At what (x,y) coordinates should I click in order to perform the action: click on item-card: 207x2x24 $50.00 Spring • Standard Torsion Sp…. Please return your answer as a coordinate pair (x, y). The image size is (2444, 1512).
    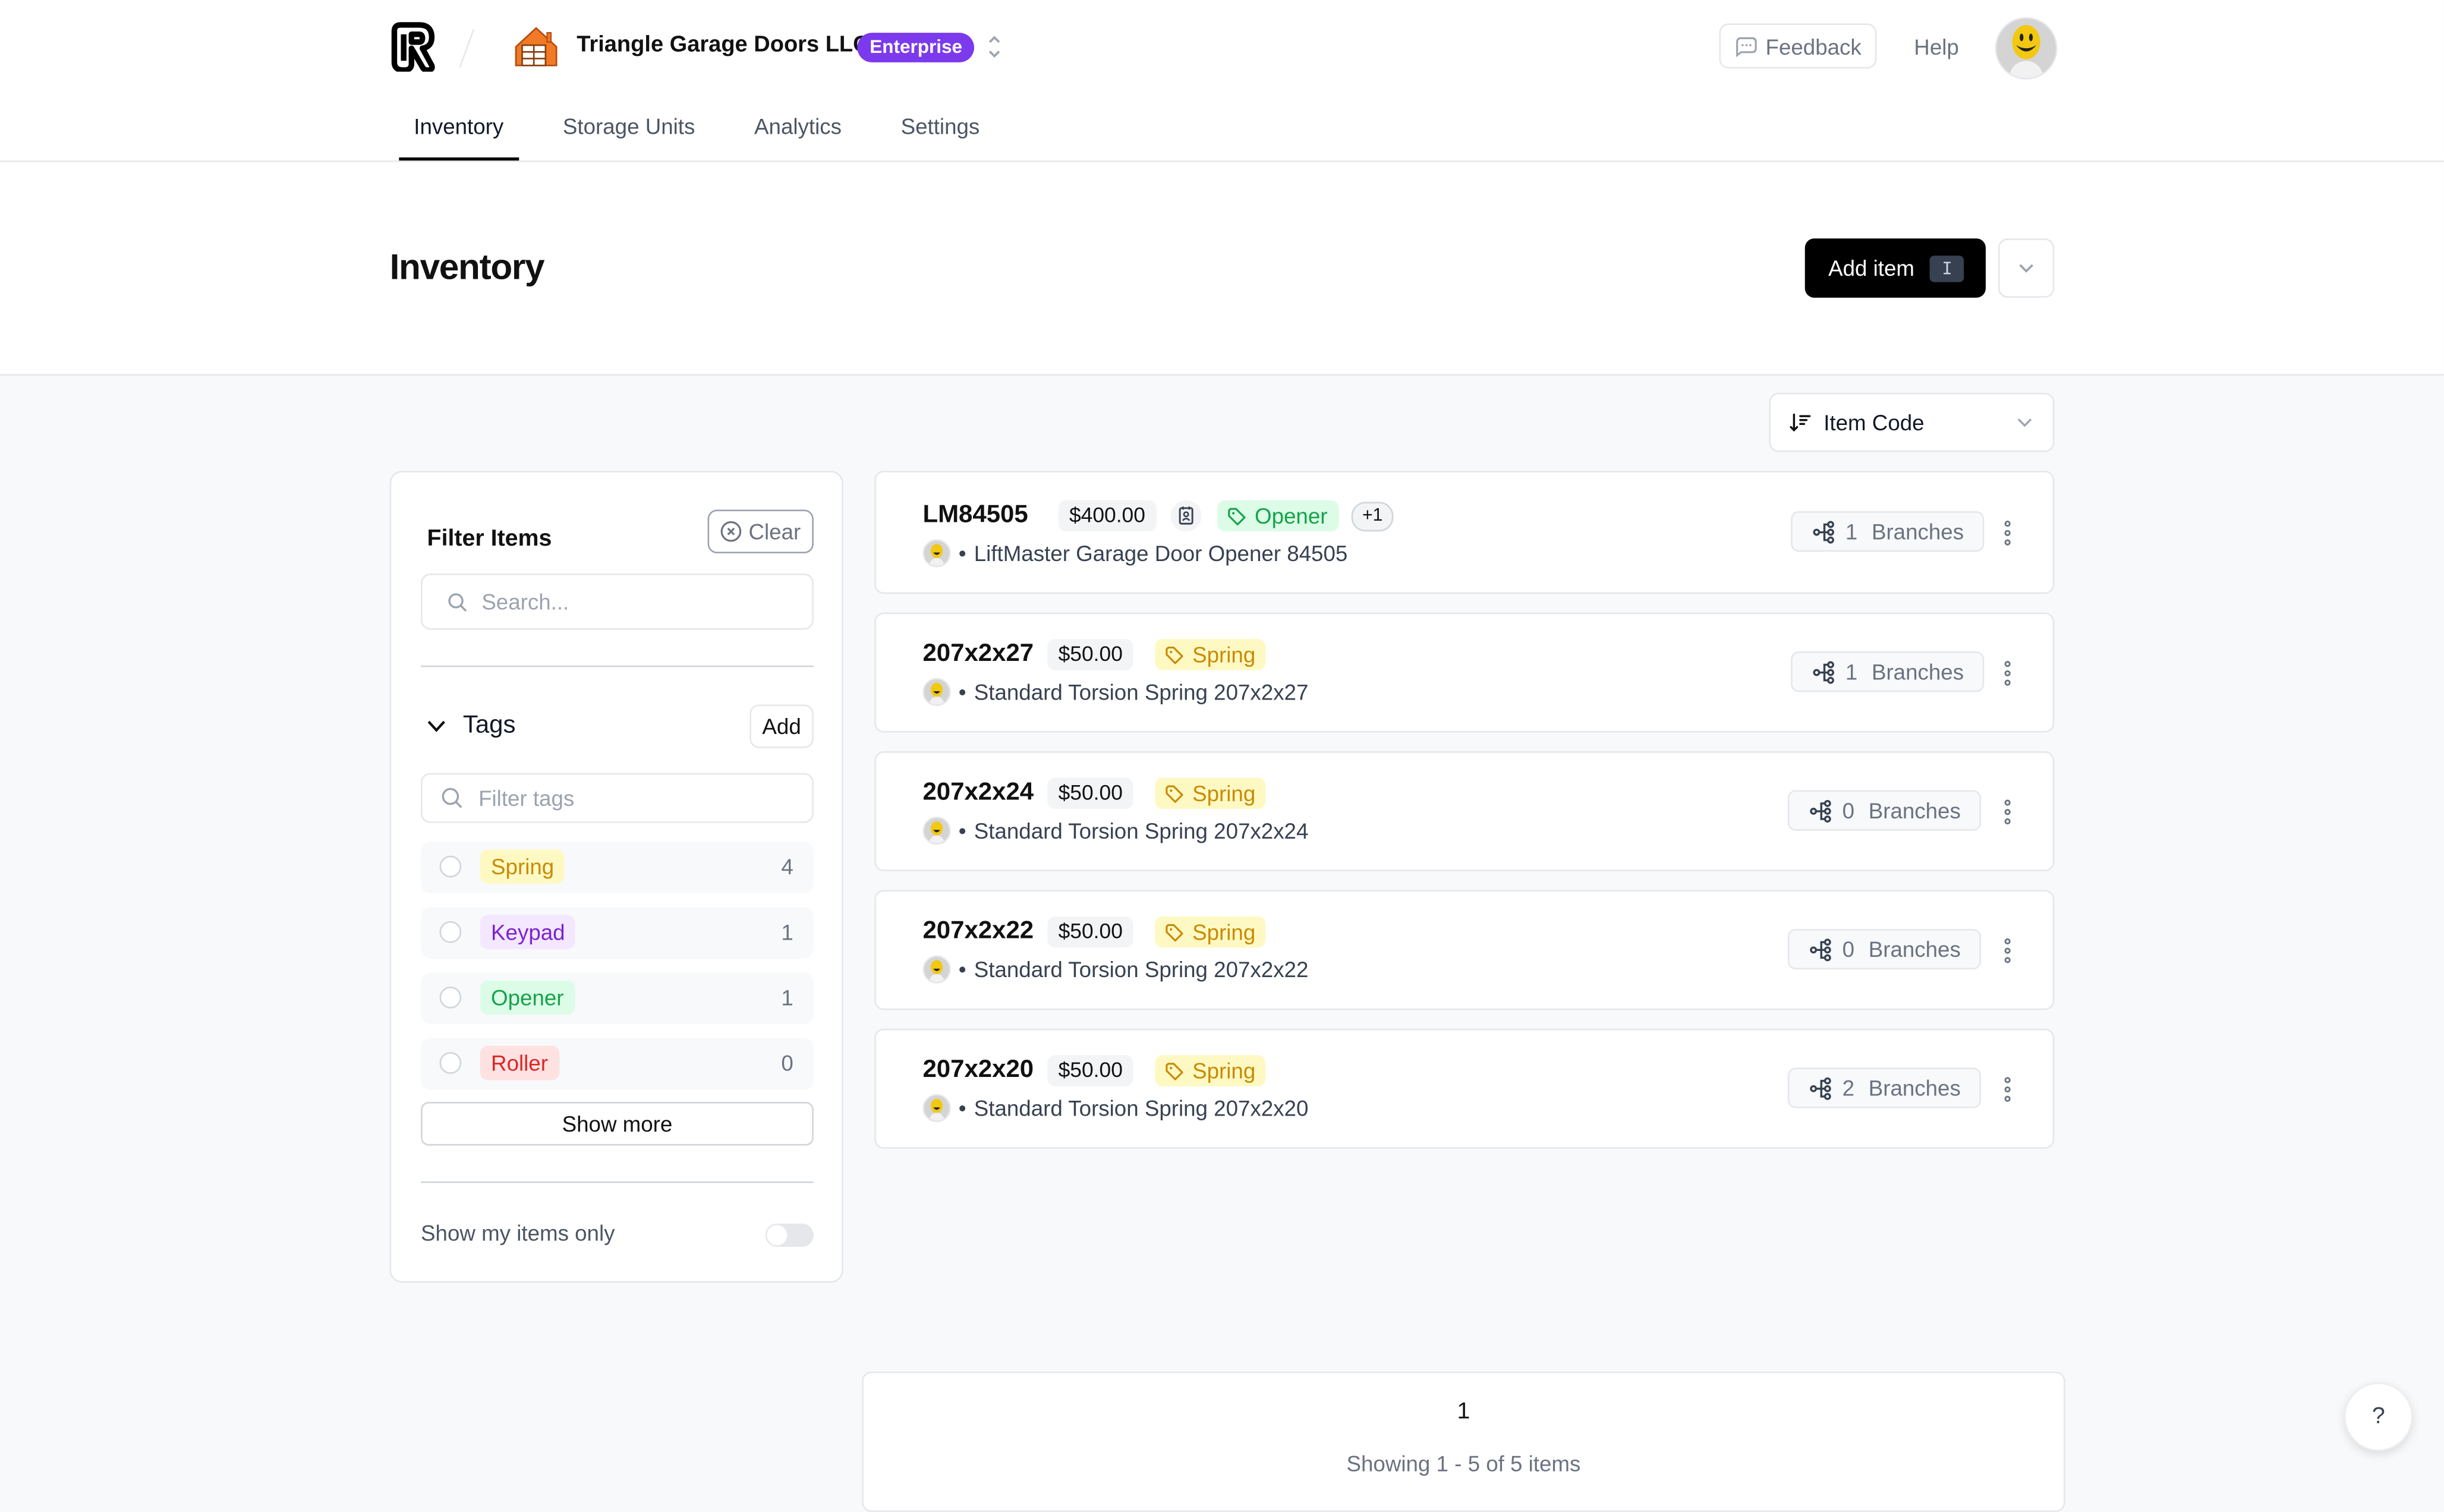
    Looking at the image, I should click on (1464, 811).